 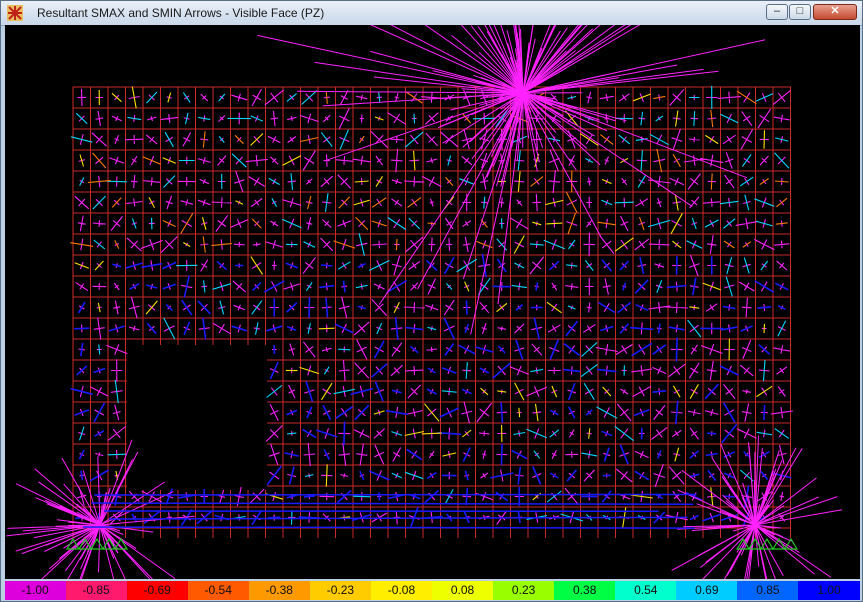 What do you see at coordinates (157, 590) in the screenshot?
I see `legend-label: -0.69` at bounding box center [157, 590].